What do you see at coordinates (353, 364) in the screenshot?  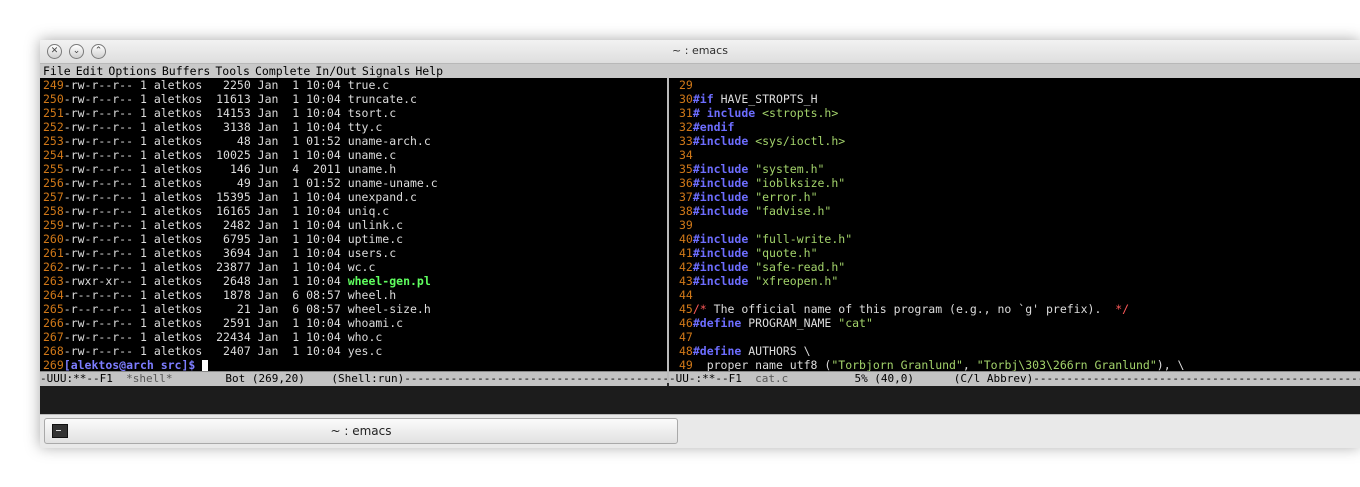 I see `shell-prompt-line: 269[alektos@arch src]$` at bounding box center [353, 364].